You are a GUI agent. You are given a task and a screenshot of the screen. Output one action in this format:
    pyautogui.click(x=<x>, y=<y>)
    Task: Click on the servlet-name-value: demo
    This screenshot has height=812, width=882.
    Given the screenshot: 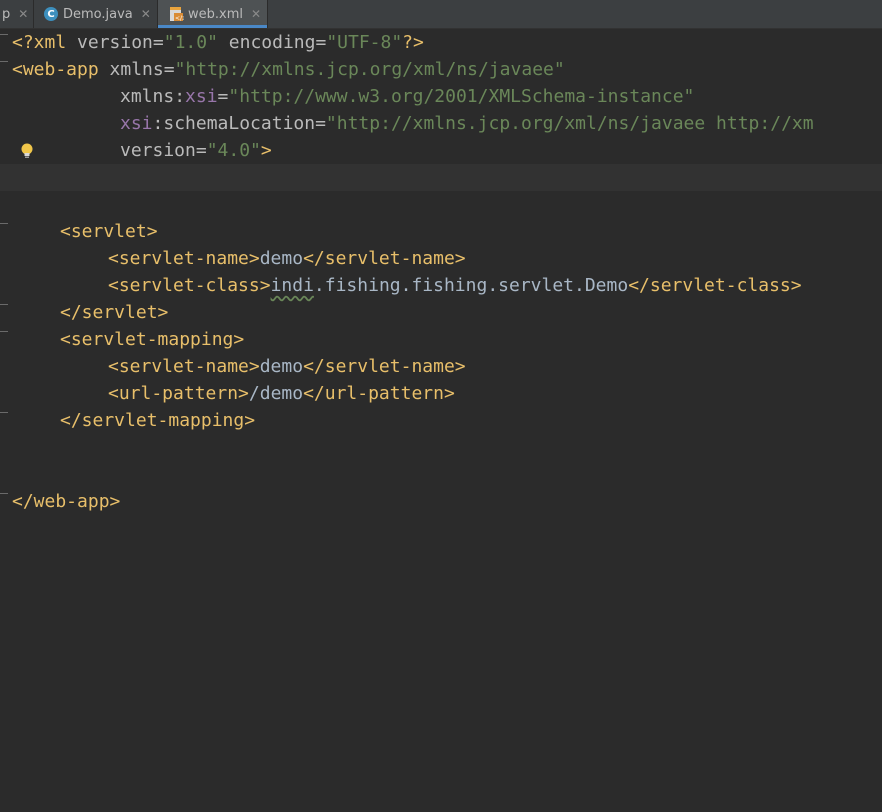 What is the action you would take?
    pyautogui.click(x=281, y=258)
    